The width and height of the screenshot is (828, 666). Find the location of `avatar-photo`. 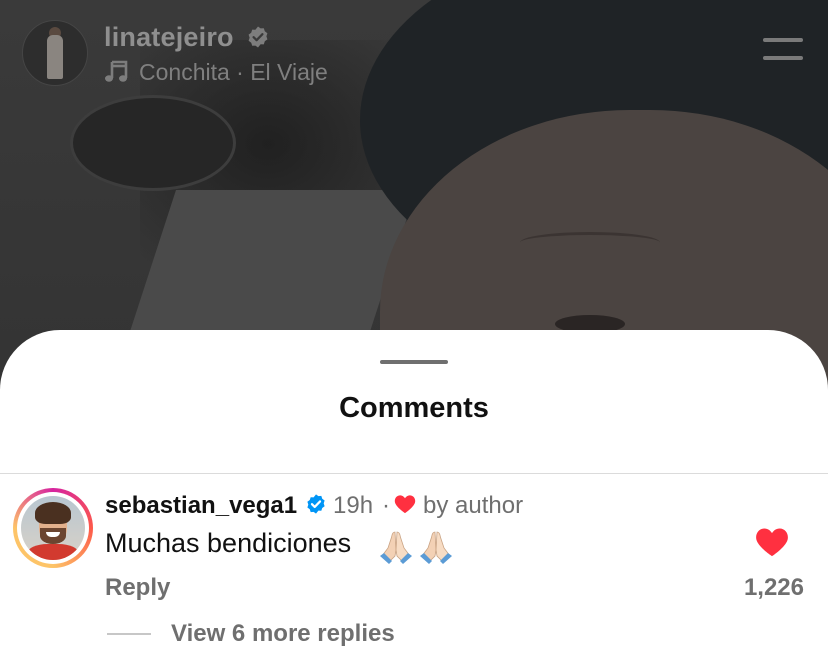

avatar-photo is located at coordinates (53, 528).